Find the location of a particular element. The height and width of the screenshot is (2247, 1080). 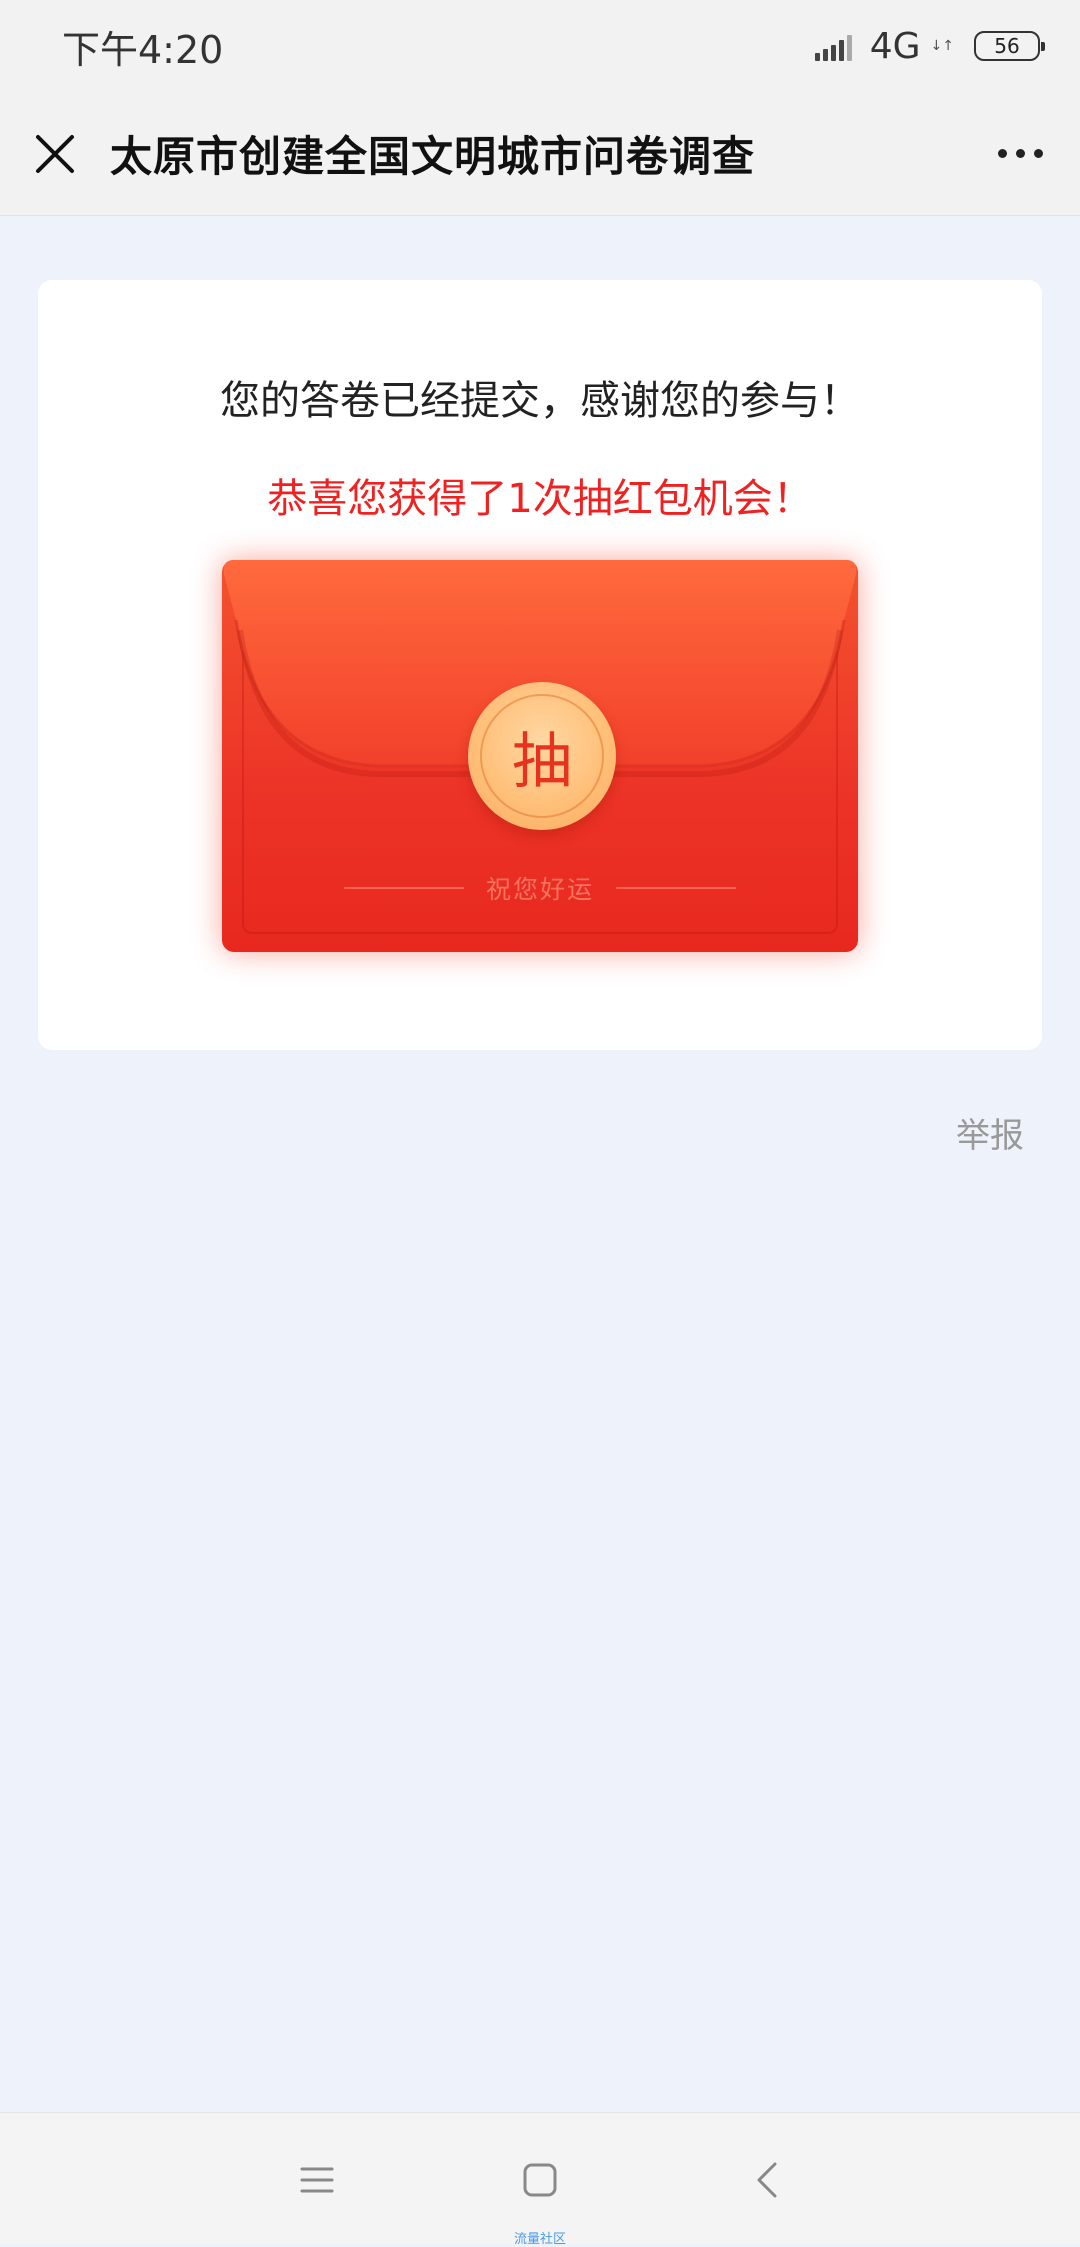

wish-divider-left is located at coordinates (403, 888).